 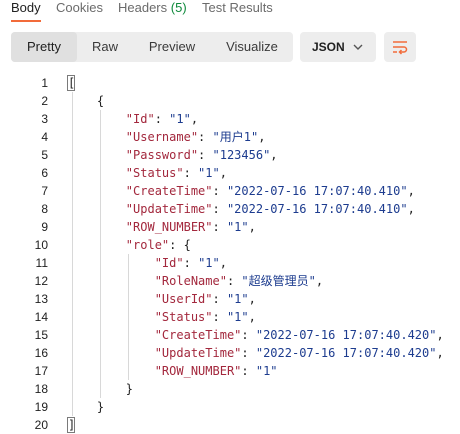 I want to click on response-tabs: Body Cookies Headers (5) Test Results, so click(x=230, y=11).